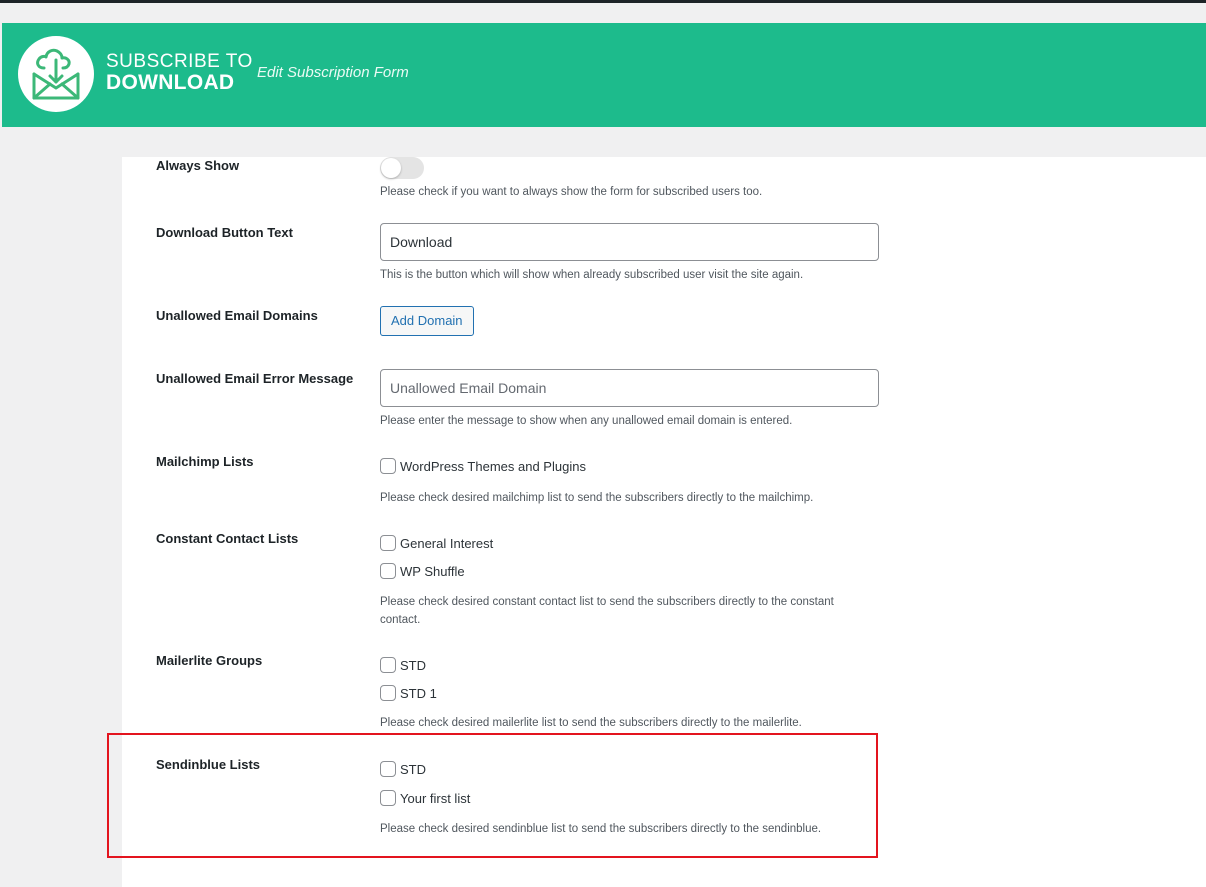 The width and height of the screenshot is (1206, 887). What do you see at coordinates (224, 232) in the screenshot?
I see `download-button-text-label: Download Button Text` at bounding box center [224, 232].